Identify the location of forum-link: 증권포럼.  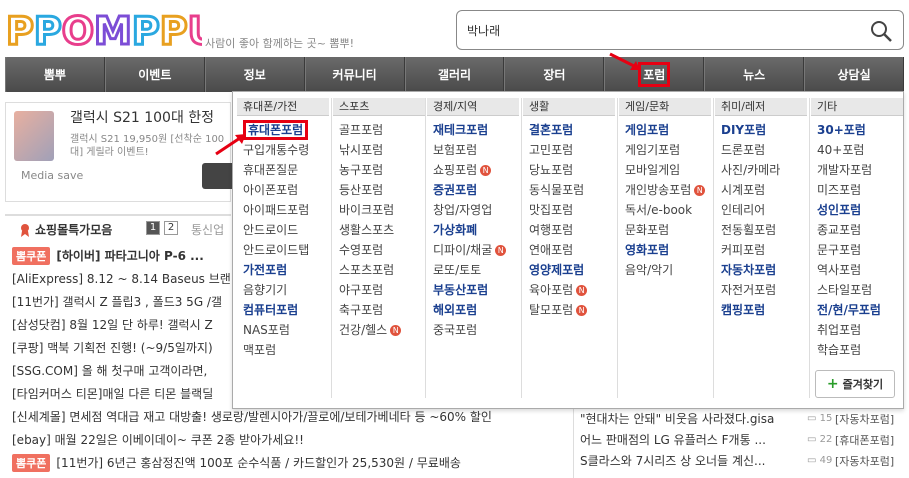
(476, 190).